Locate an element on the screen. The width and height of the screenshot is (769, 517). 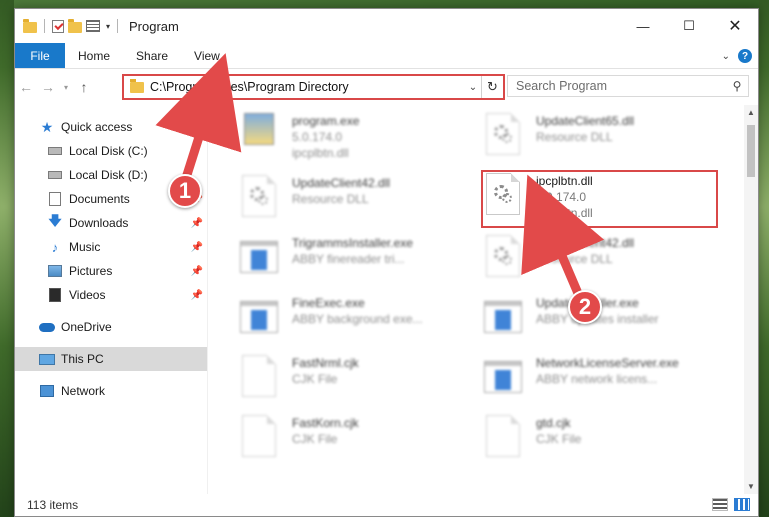
ribbon-tabs: File Home Share View ⌄ ? is located at coordinates (386, 56).